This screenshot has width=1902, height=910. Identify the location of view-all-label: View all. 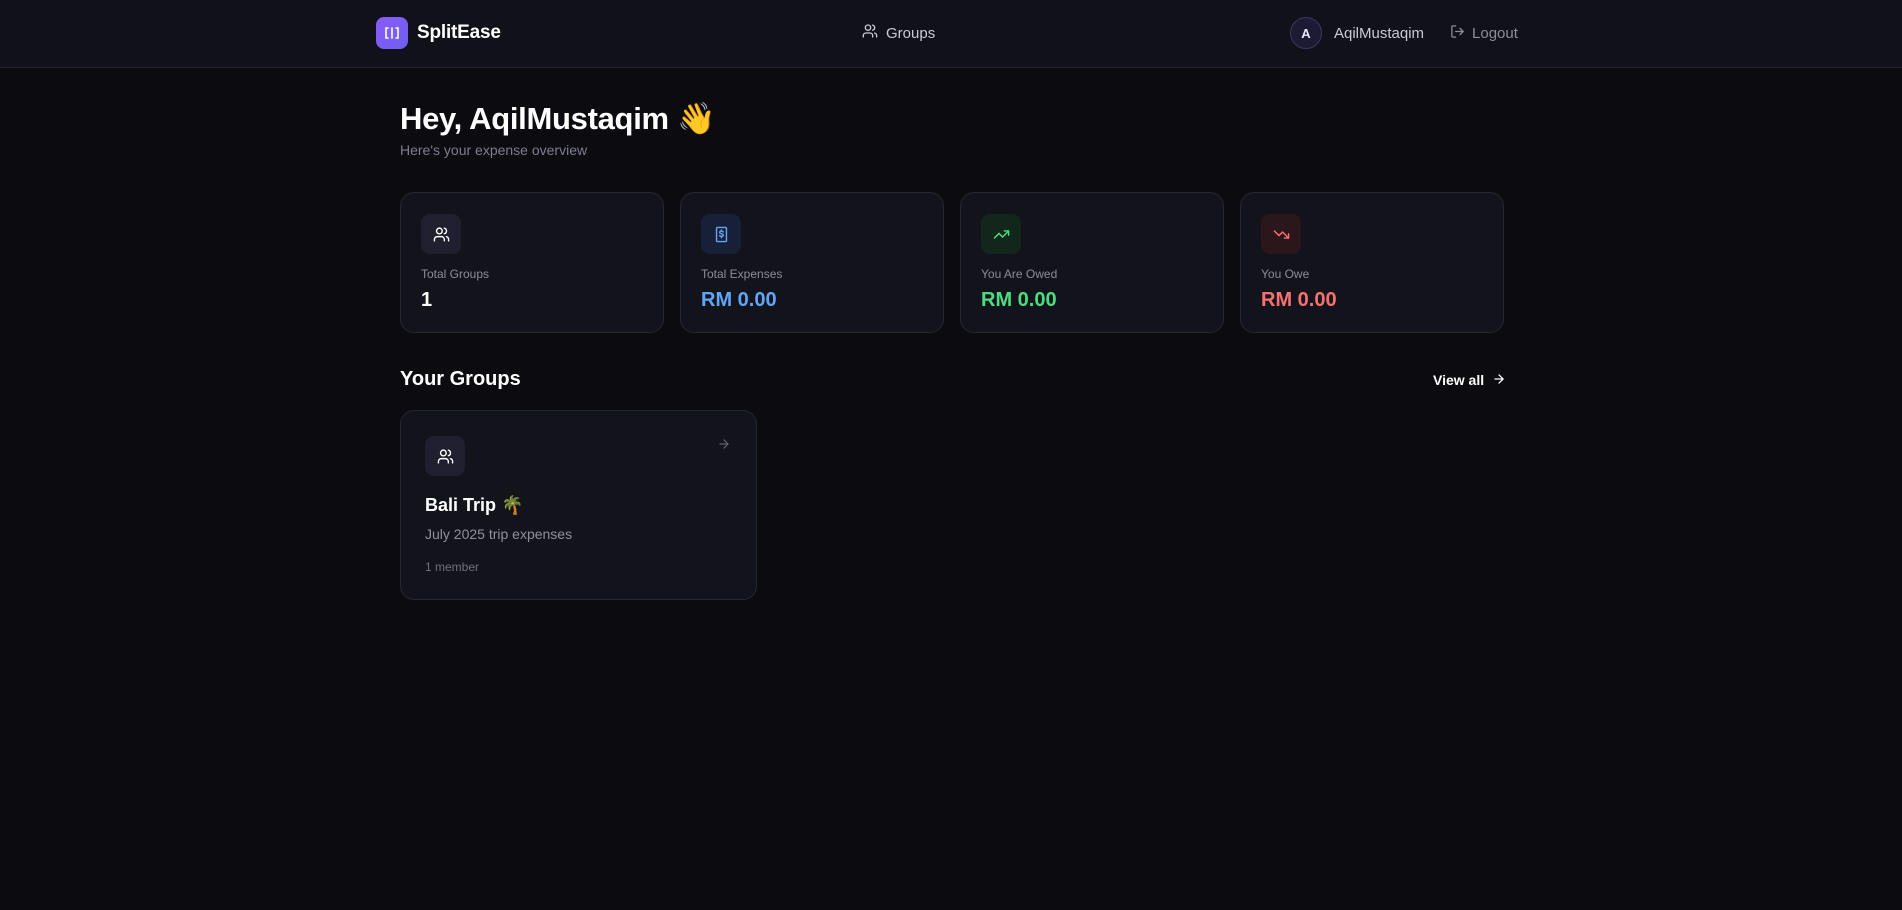
(1459, 380).